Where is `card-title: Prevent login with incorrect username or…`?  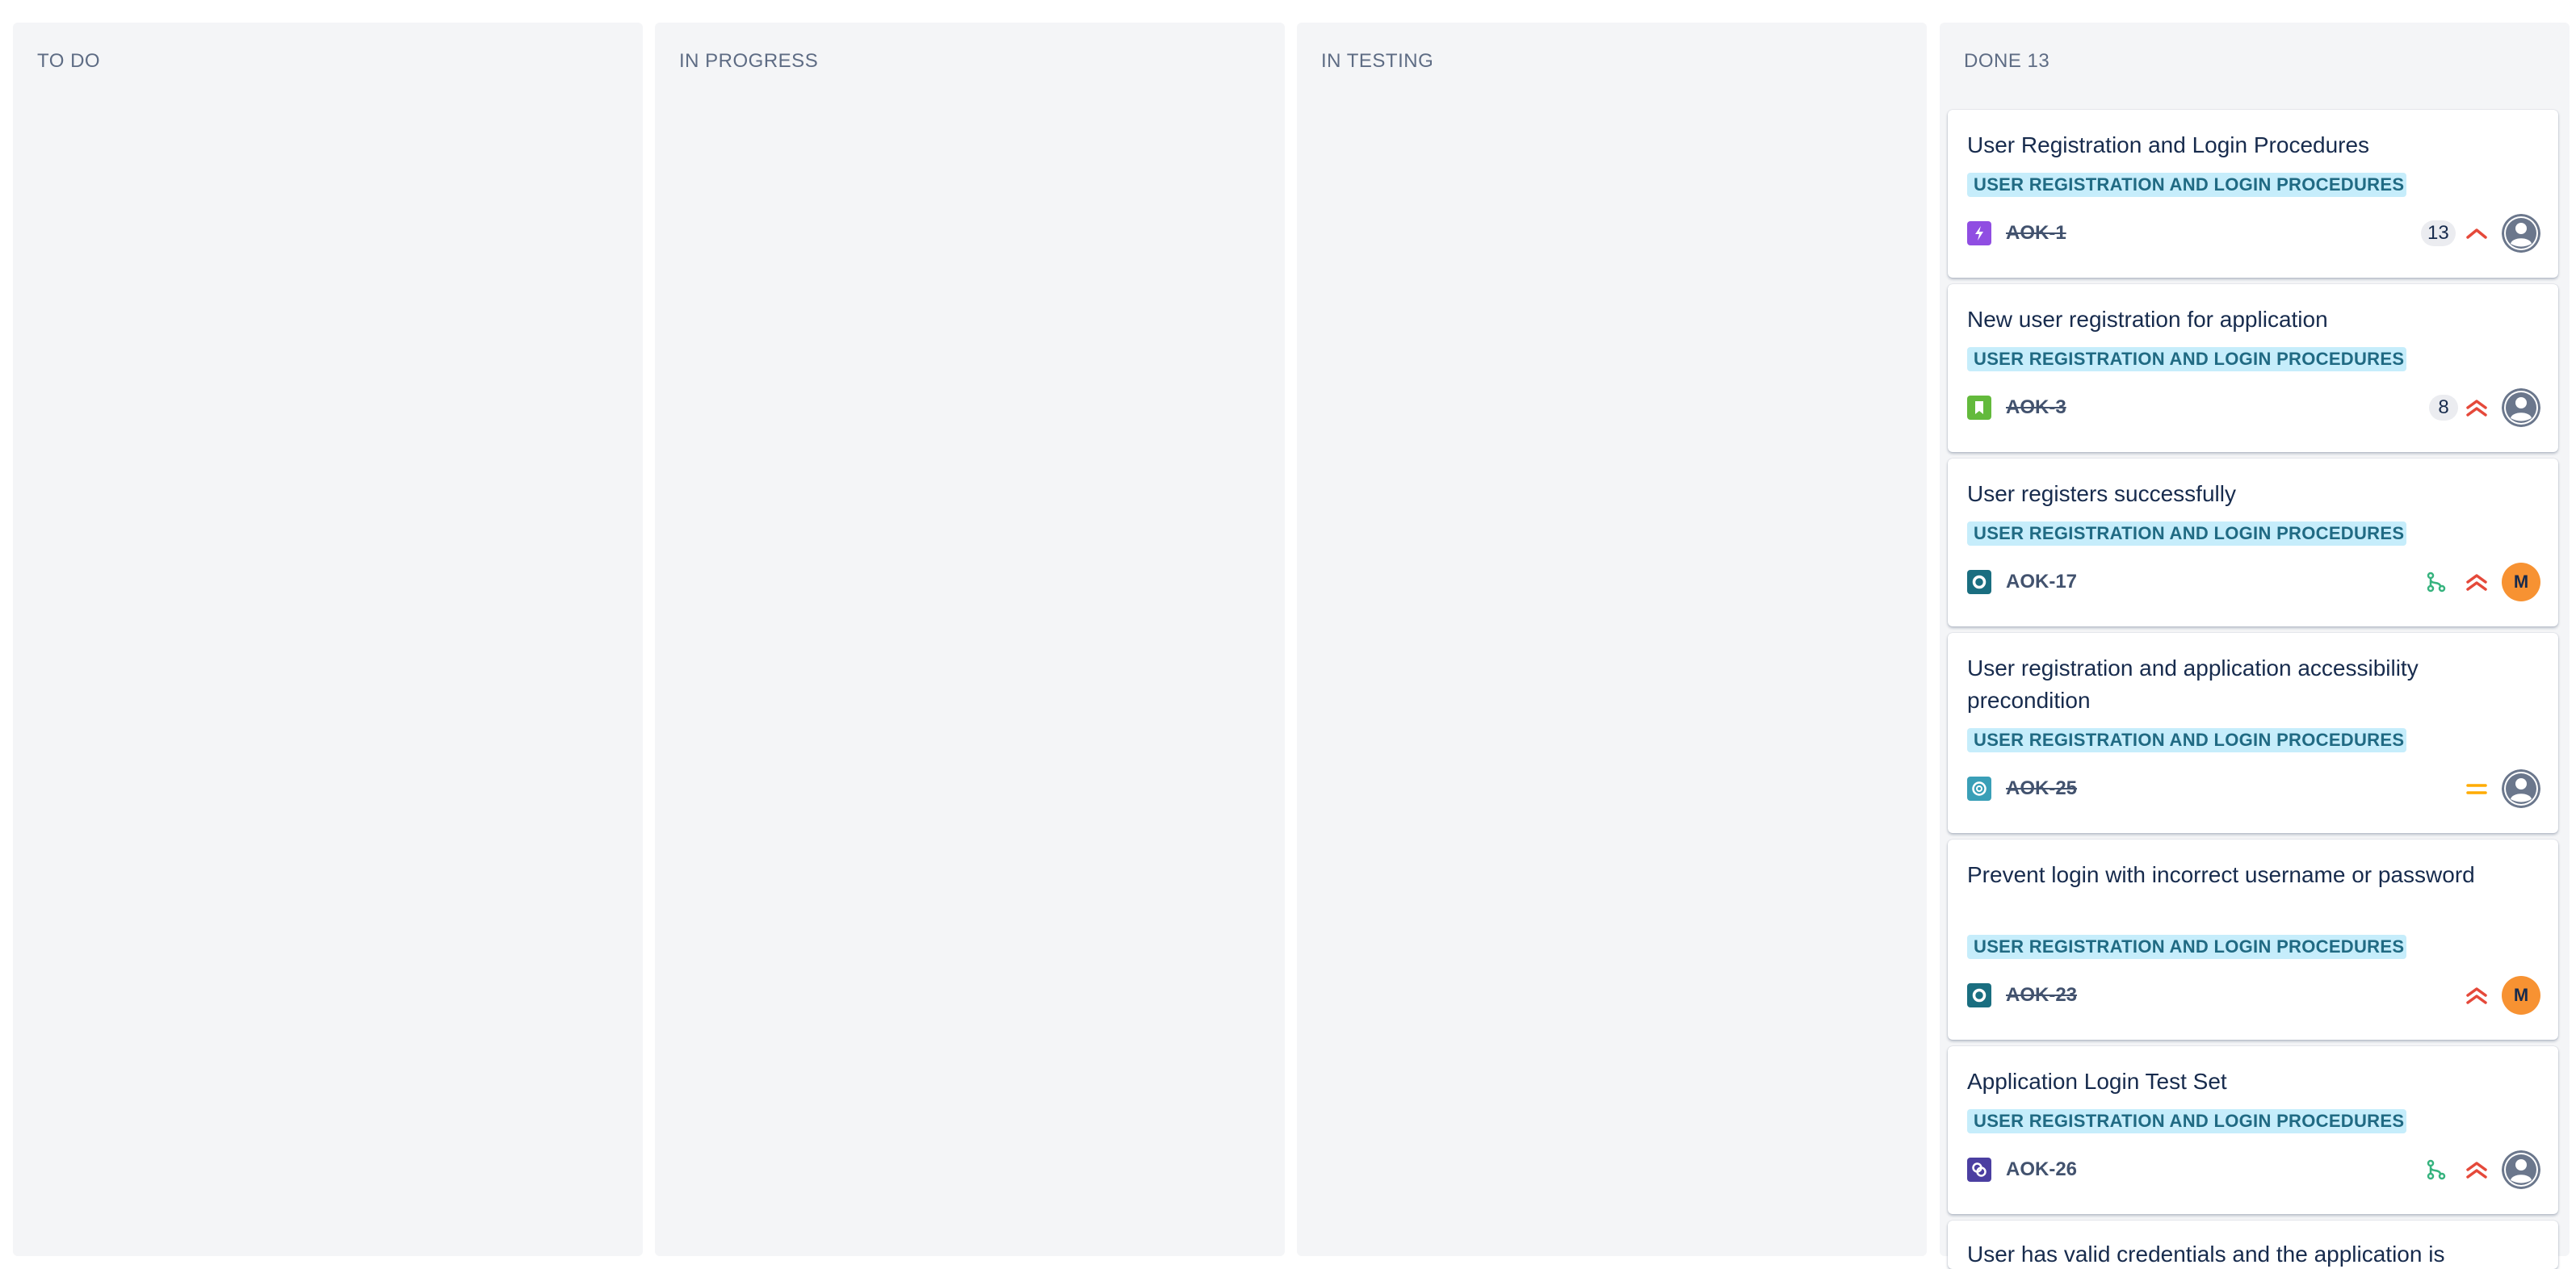 card-title: Prevent login with incorrect username or… is located at coordinates (2221, 875).